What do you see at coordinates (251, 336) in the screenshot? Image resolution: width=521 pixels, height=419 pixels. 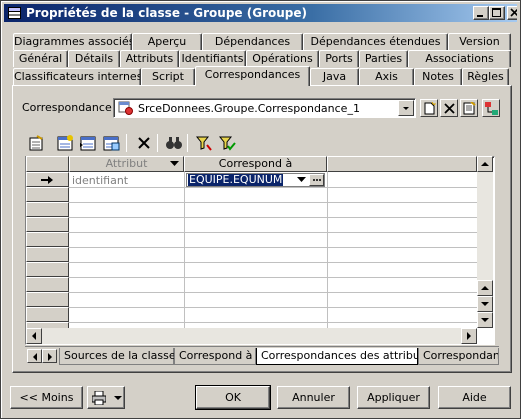 I see `horizontal-scrollbar` at bounding box center [251, 336].